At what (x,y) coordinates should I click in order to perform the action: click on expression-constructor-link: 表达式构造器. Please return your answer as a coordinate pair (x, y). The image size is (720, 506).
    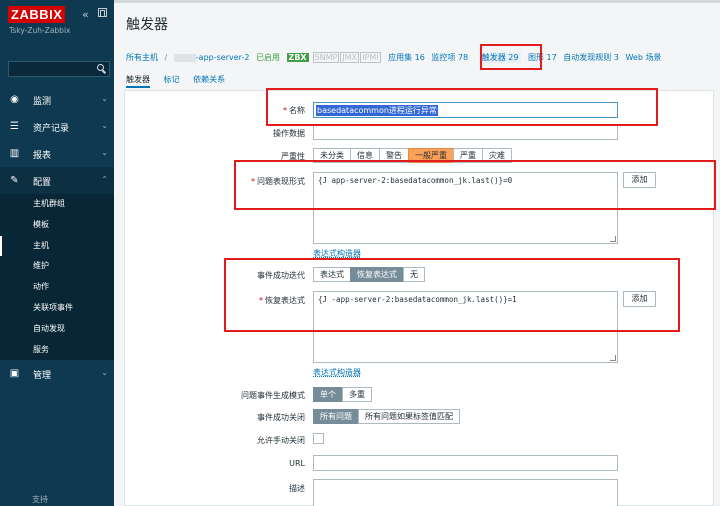
    Looking at the image, I should click on (337, 253).